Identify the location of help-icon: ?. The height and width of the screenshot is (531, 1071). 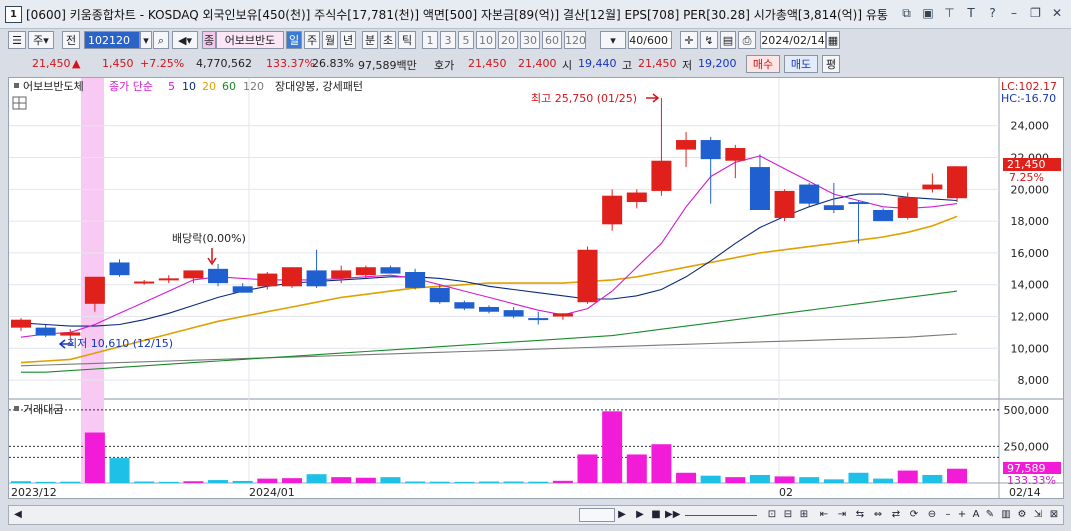
(993, 13).